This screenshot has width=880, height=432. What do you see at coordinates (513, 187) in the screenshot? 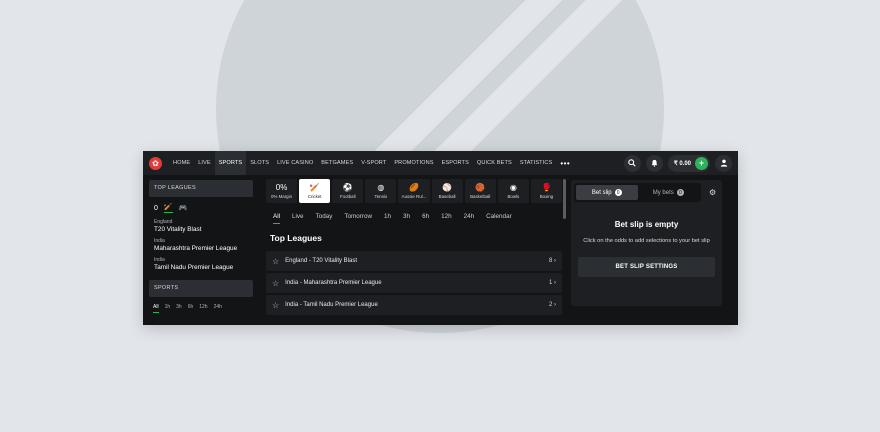
I see `bowls-icon: ◉` at bounding box center [513, 187].